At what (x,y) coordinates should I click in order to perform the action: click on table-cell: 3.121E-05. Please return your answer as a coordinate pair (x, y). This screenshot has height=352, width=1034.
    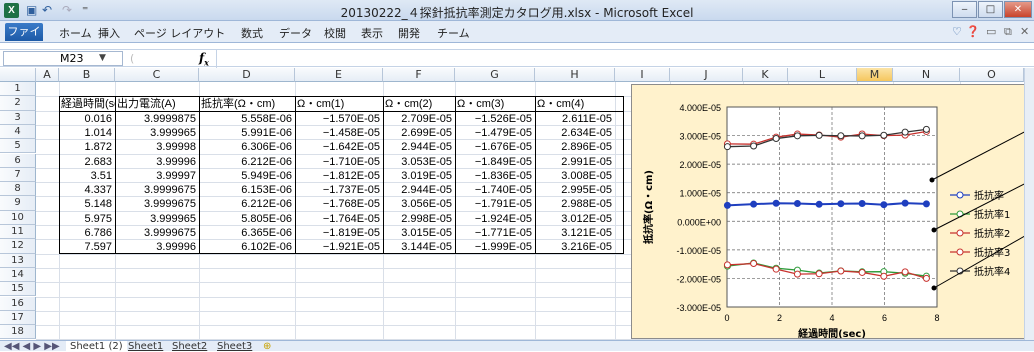
    Looking at the image, I should click on (575, 233).